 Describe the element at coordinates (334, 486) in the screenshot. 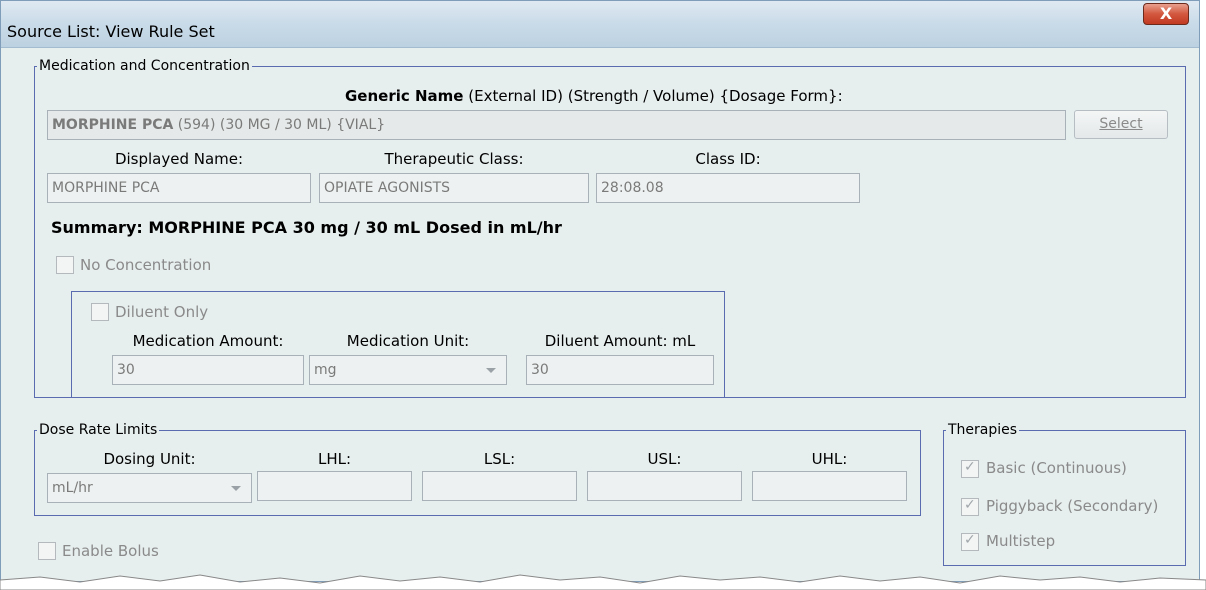

I see `lhl-field` at that location.